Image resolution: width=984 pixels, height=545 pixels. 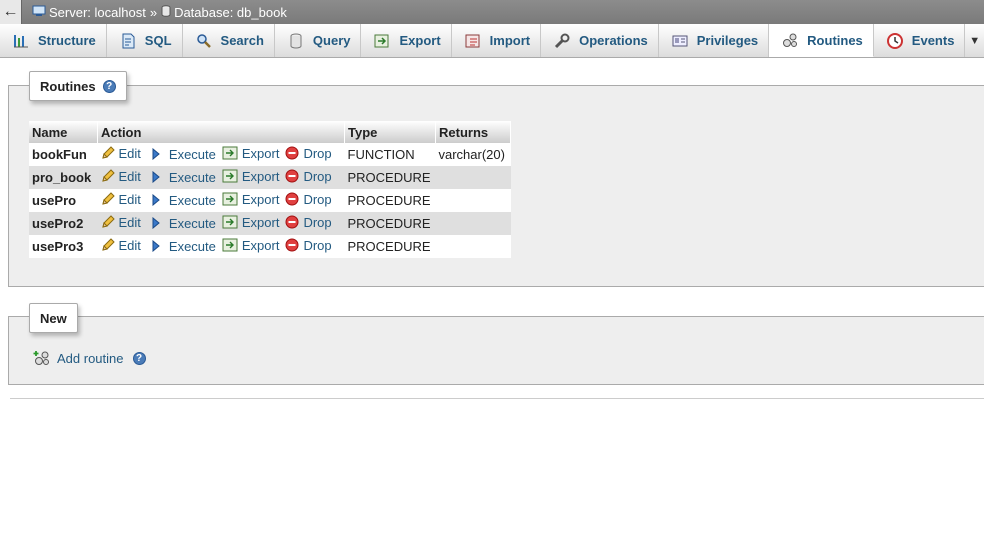 I want to click on routines-title: Routines, so click(x=68, y=86).